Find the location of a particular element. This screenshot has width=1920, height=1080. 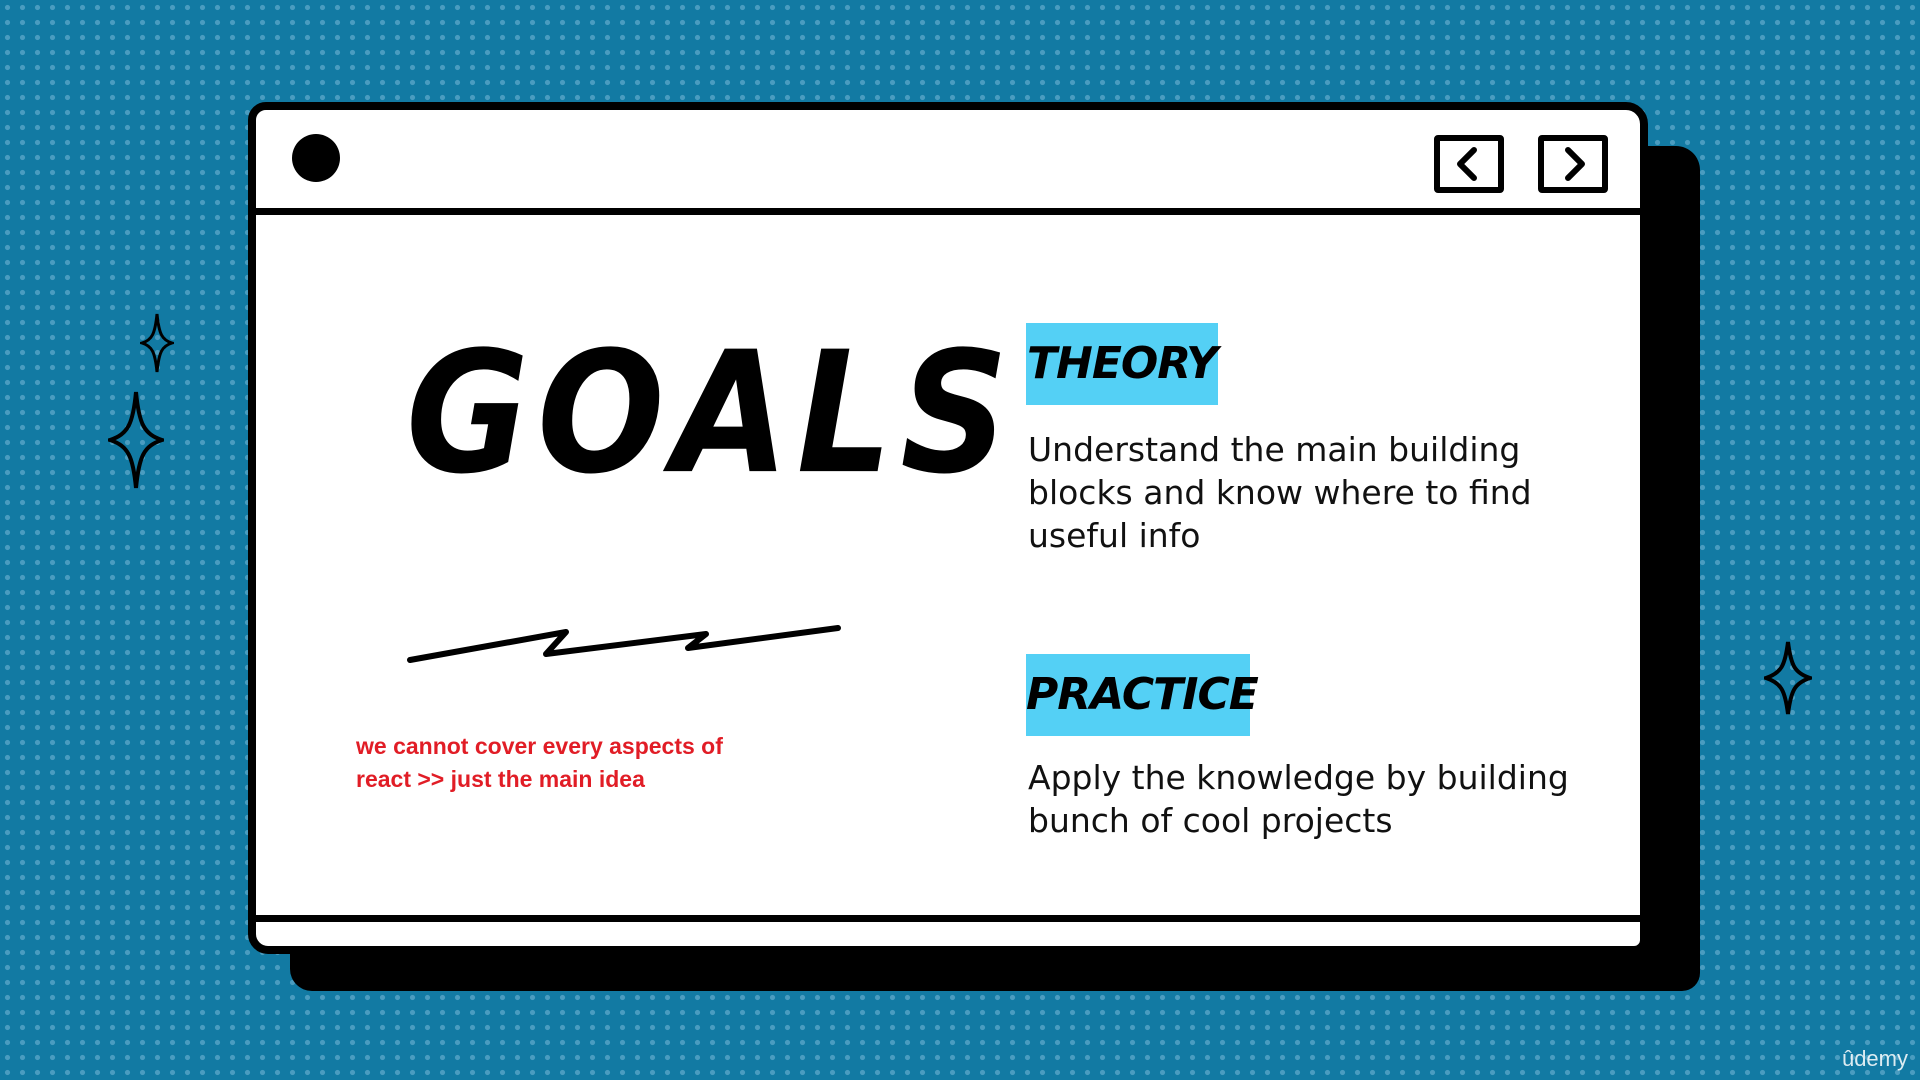

squiggle-divider is located at coordinates (624, 644).